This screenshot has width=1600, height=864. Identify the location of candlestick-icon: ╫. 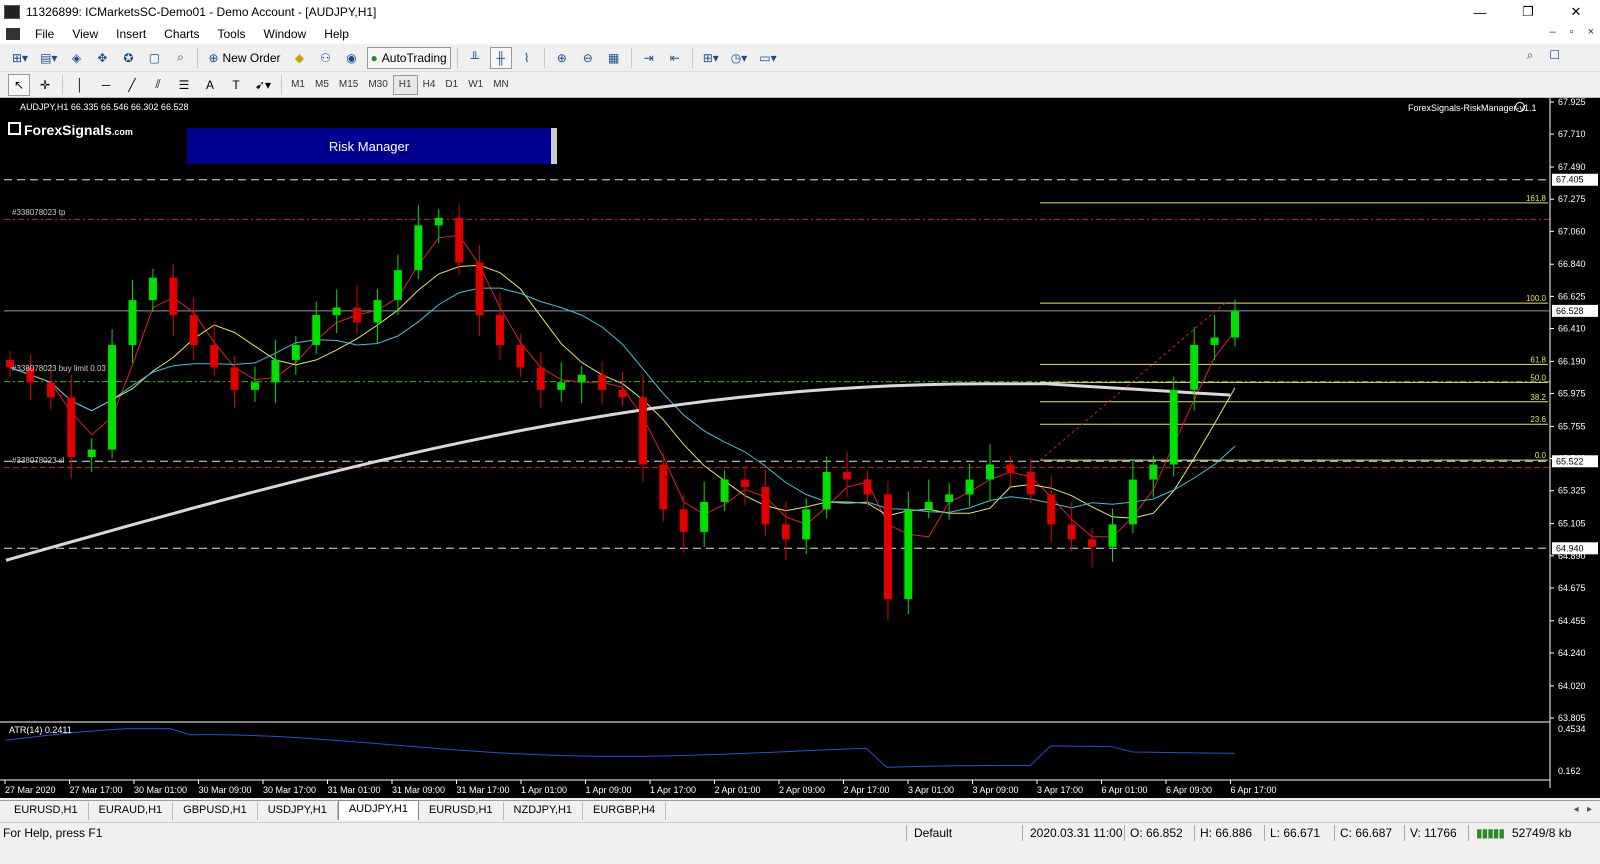
(500, 57).